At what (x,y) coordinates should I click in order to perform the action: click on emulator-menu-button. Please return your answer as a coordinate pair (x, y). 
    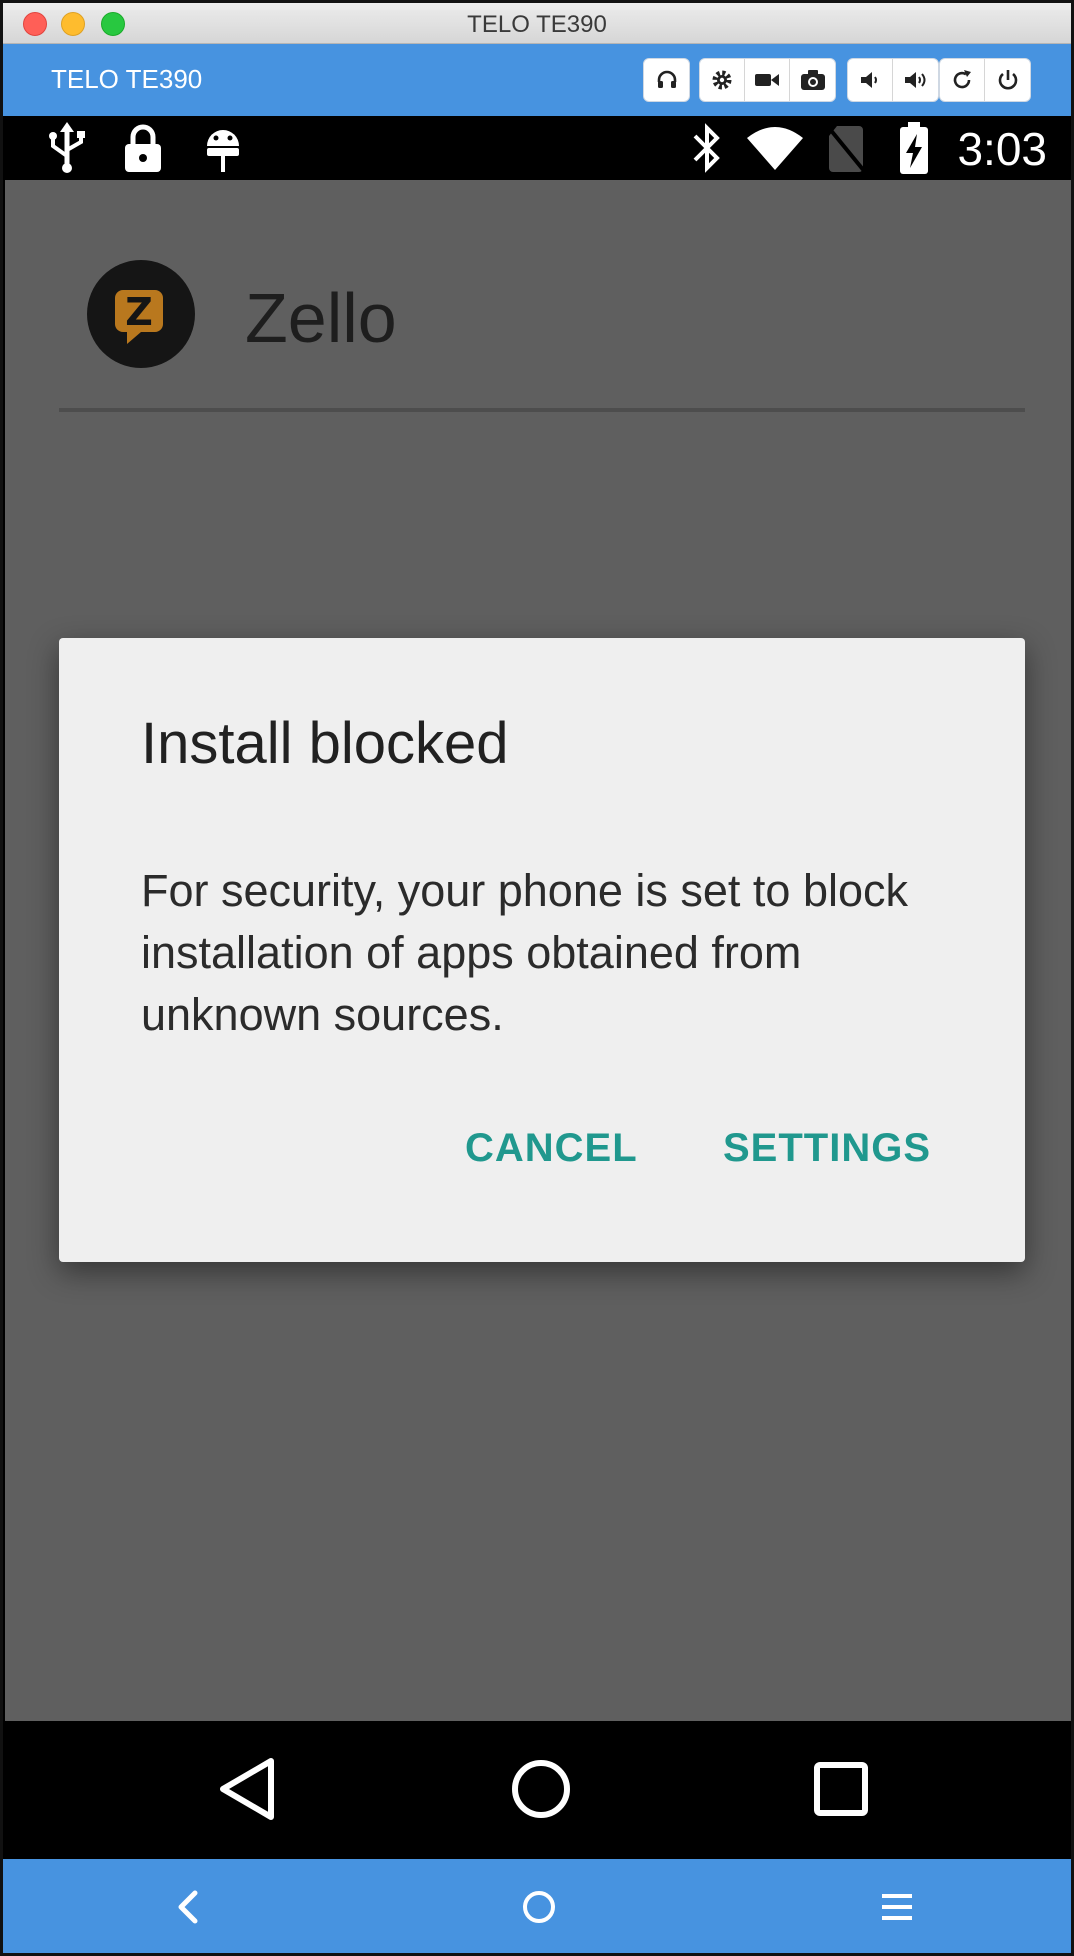
    Looking at the image, I should click on (897, 1907).